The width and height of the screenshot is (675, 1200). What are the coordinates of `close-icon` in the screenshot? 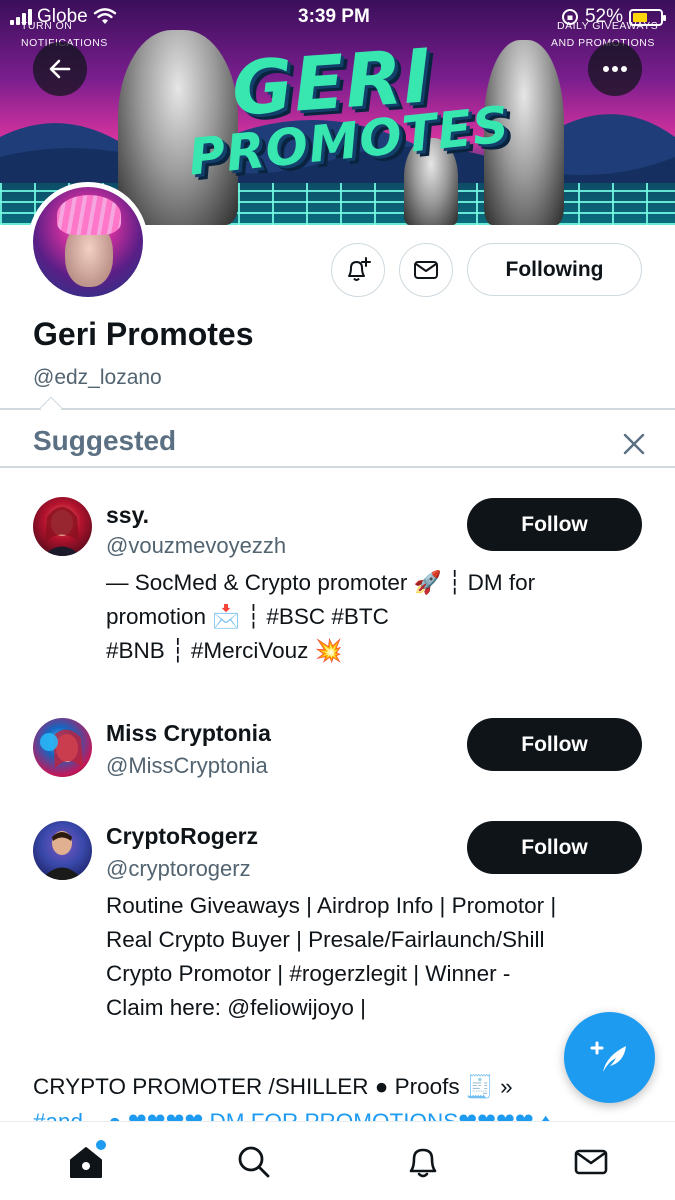 It's located at (634, 444).